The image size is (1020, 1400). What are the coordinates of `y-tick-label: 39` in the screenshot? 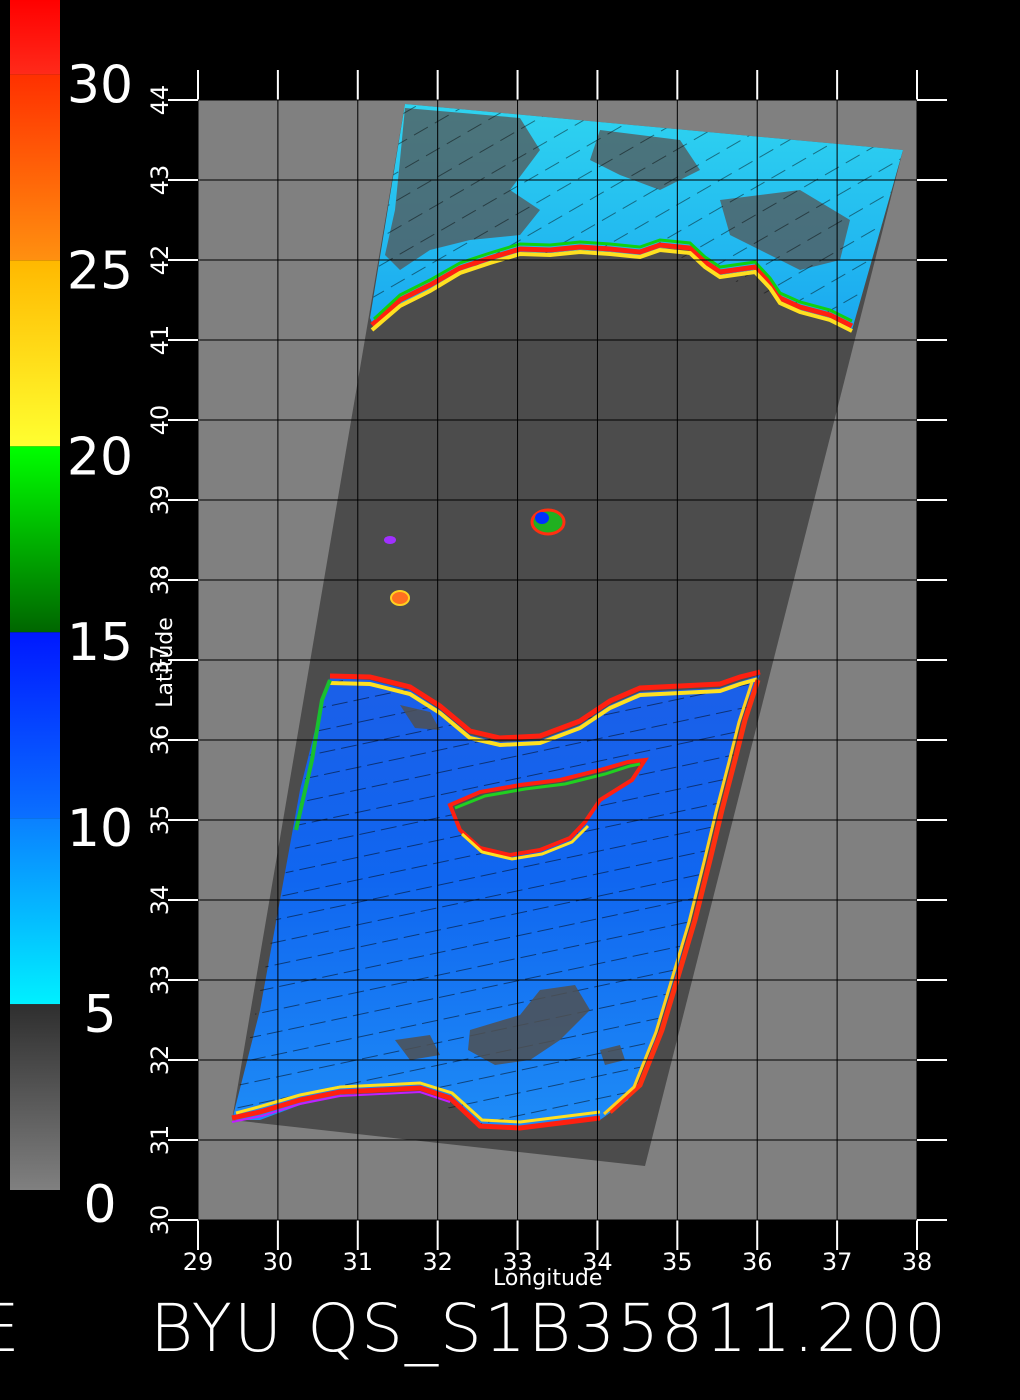 It's located at (160, 500).